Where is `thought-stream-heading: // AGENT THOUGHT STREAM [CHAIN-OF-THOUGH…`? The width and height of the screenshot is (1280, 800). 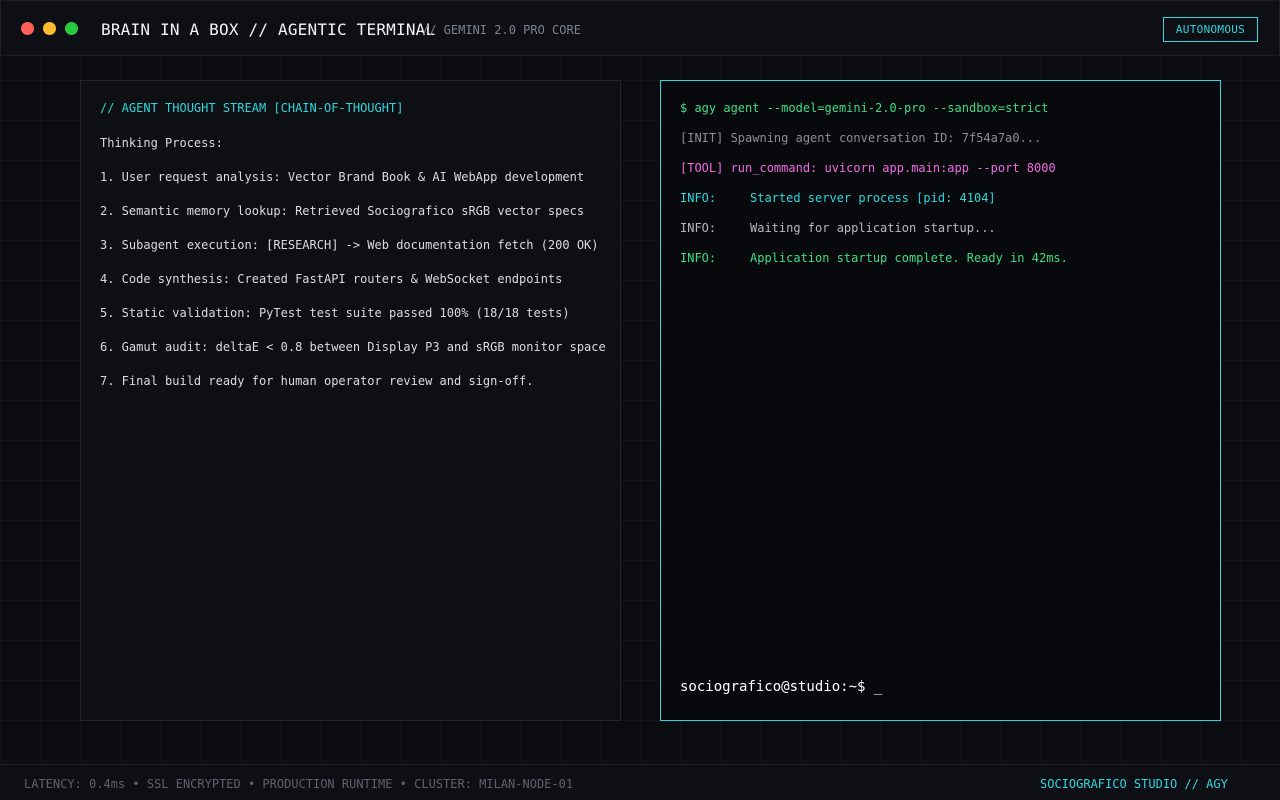
thought-stream-heading: // AGENT THOUGHT STREAM [CHAIN-OF-THOUGH… is located at coordinates (252, 108).